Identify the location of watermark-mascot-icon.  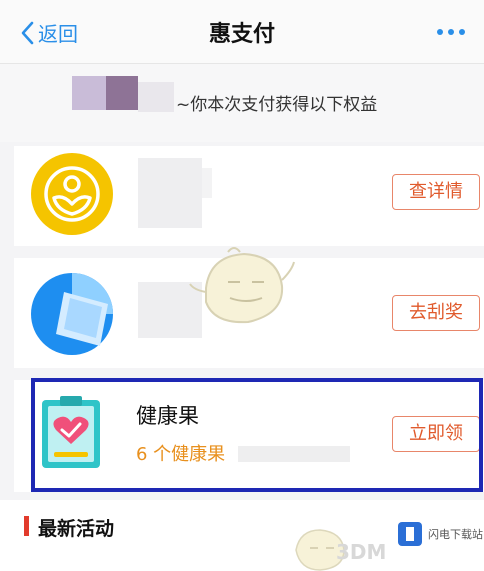
(242, 285).